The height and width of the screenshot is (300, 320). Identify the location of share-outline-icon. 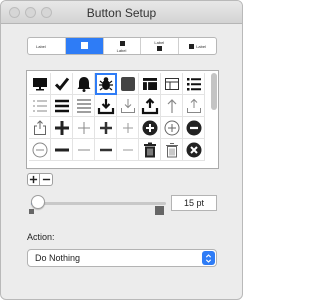
(39, 127).